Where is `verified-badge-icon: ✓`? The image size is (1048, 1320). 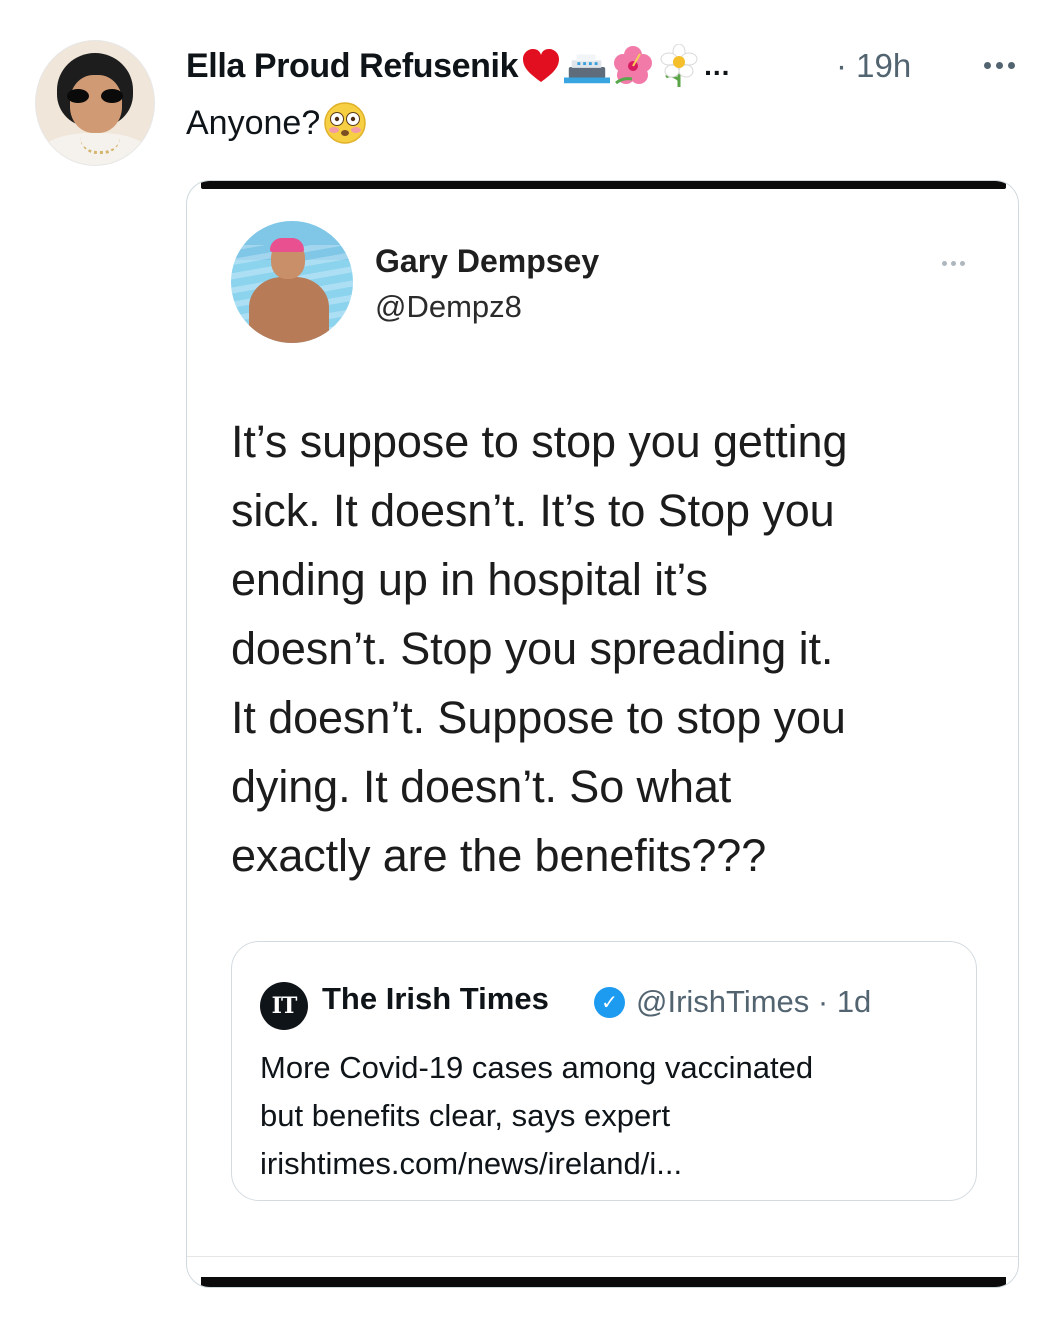
verified-badge-icon: ✓ is located at coordinates (609, 1002).